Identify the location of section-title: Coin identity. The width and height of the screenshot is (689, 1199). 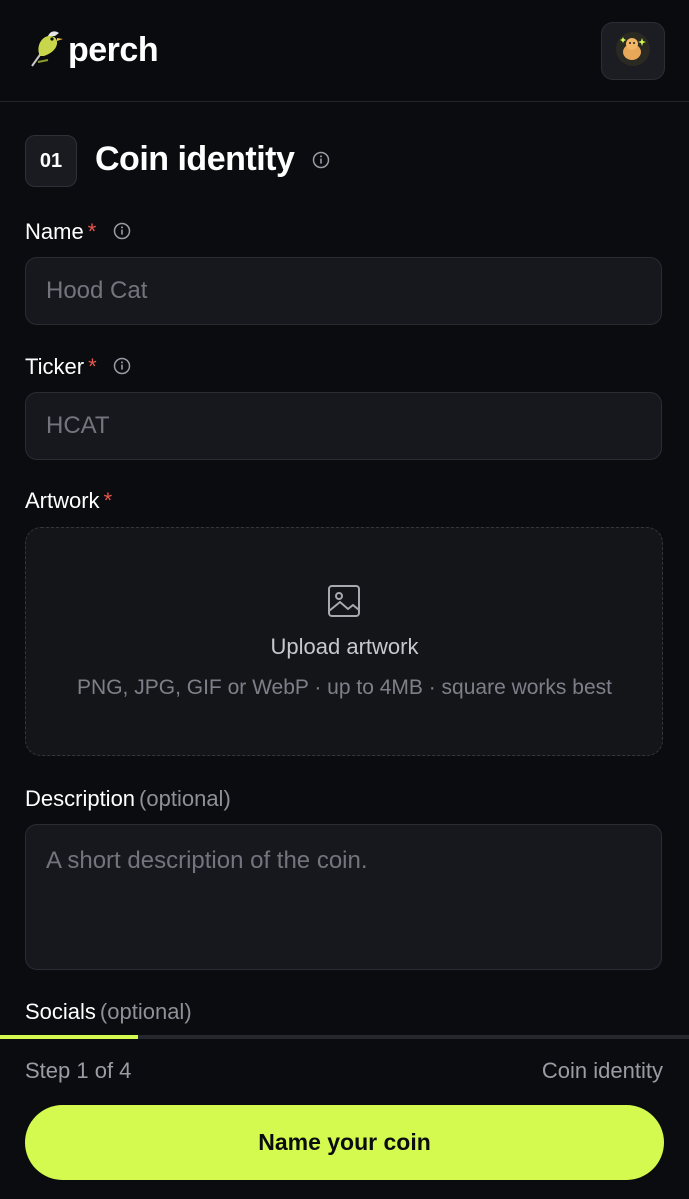
(195, 159).